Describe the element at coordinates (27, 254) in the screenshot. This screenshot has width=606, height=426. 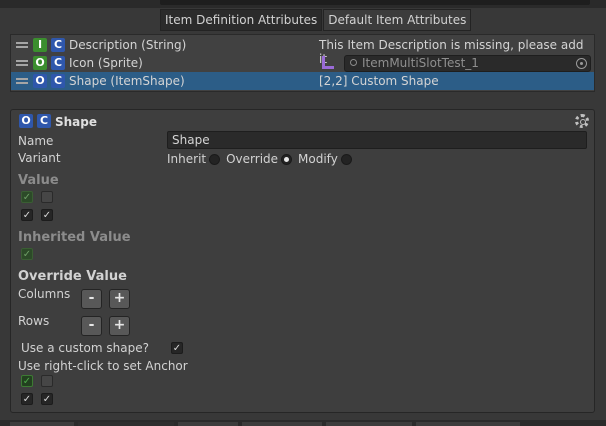
I see `inherited-cell-checkbox: ✓` at that location.